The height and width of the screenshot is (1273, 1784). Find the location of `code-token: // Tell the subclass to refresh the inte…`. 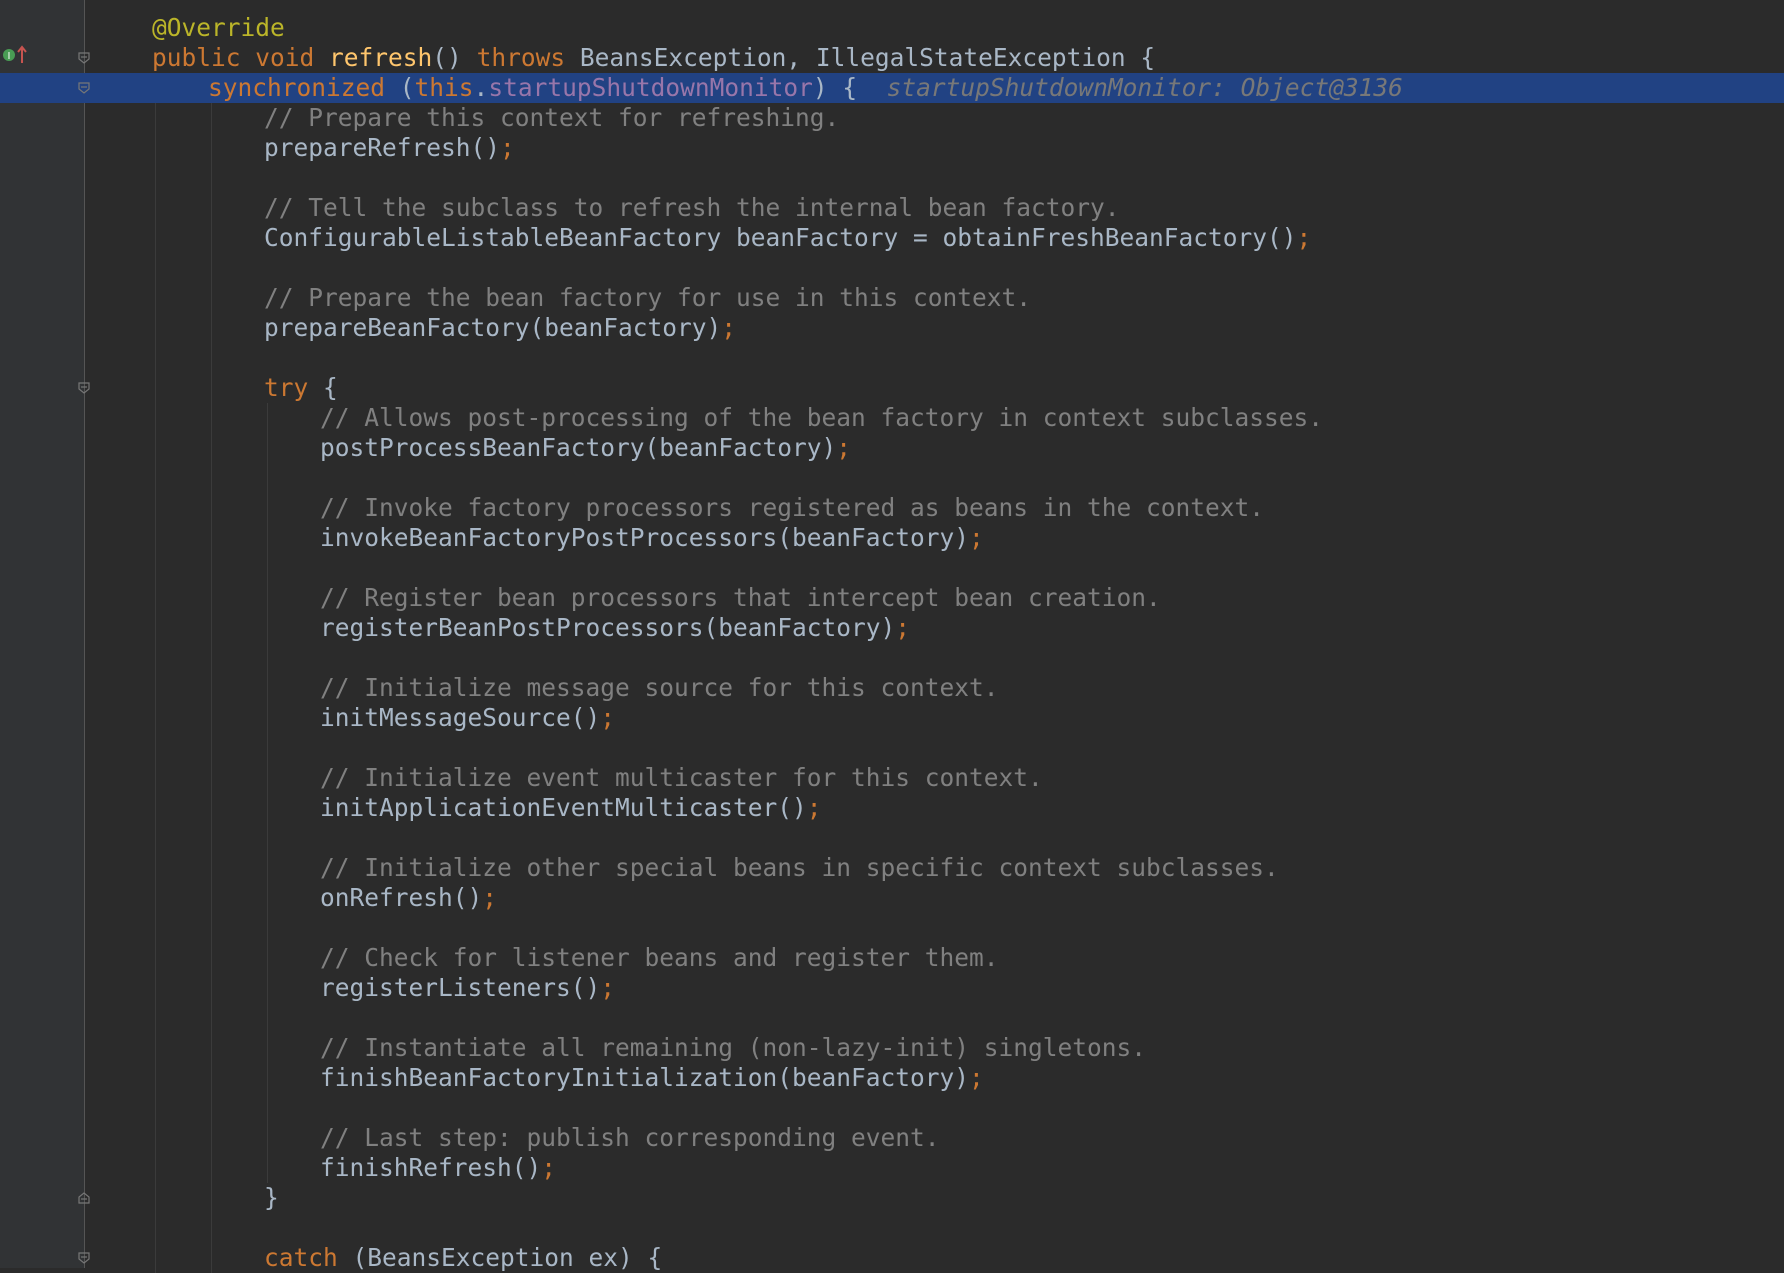

code-token: // Tell the subclass to refresh the inte… is located at coordinates (692, 207).